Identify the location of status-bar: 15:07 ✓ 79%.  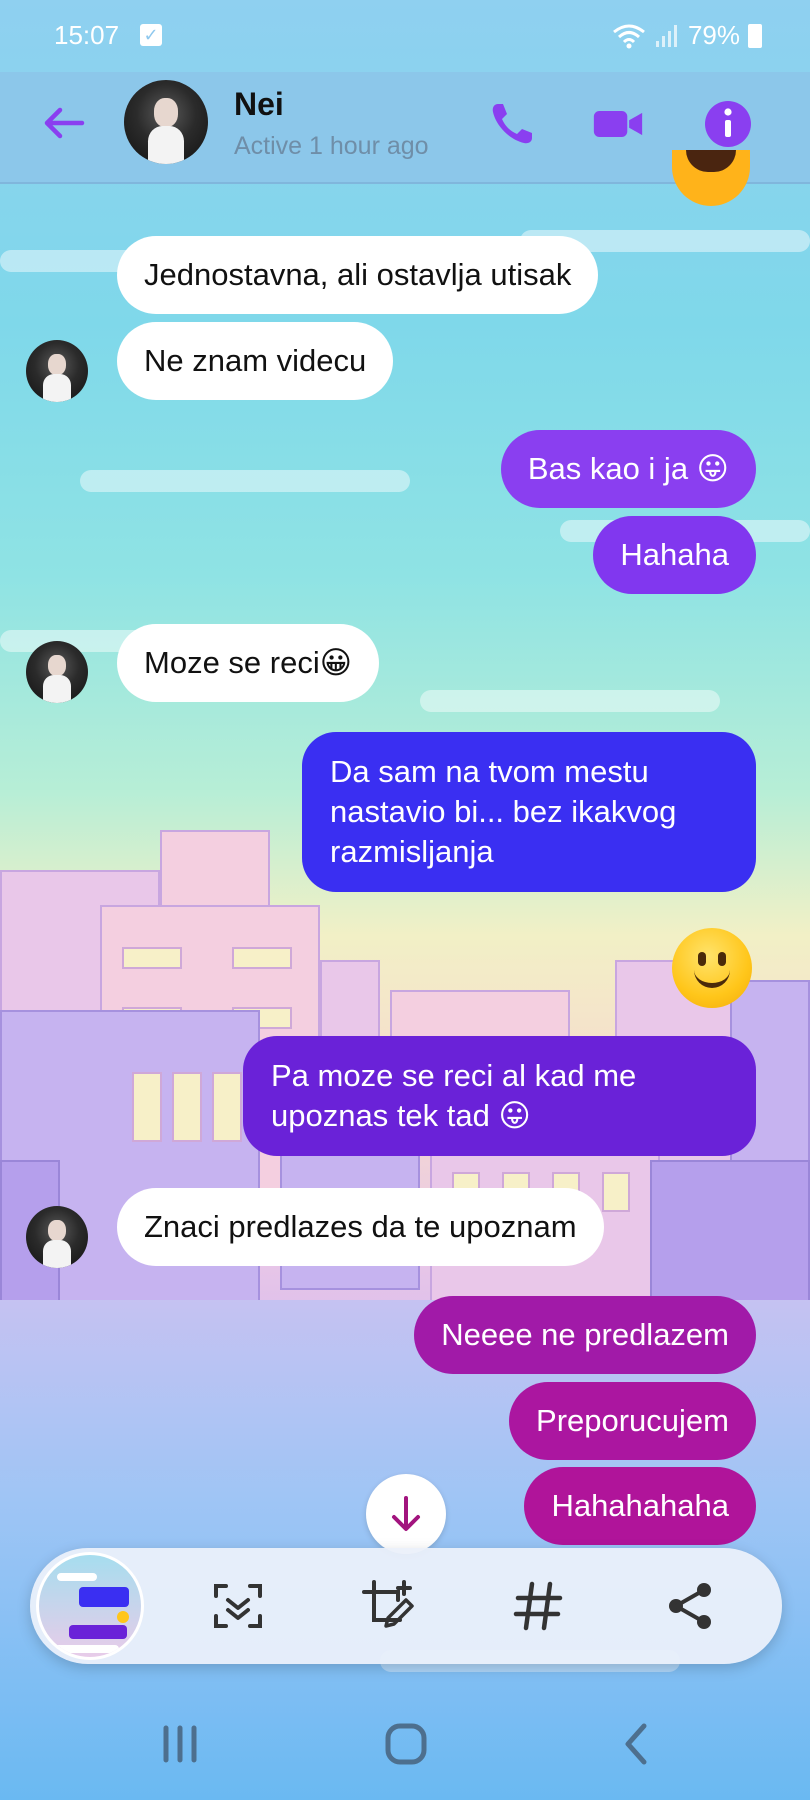
(405, 36).